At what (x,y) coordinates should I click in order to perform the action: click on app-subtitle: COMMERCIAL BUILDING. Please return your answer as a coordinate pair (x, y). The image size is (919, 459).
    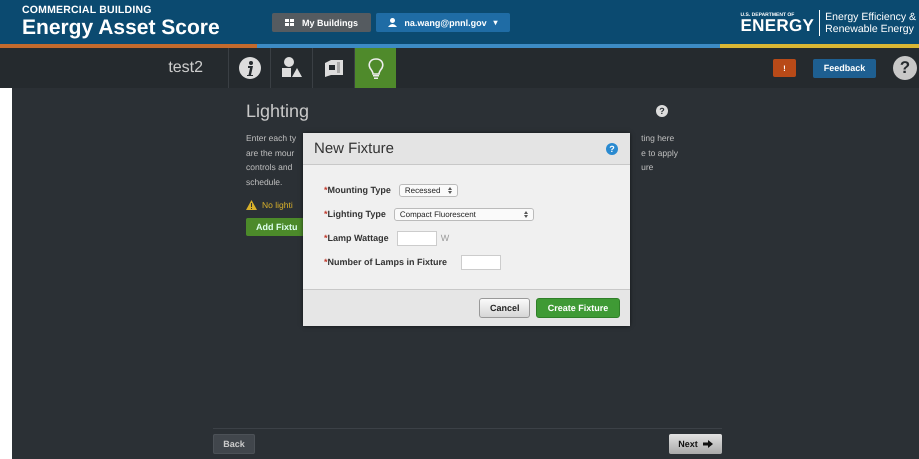
    Looking at the image, I should click on (87, 10).